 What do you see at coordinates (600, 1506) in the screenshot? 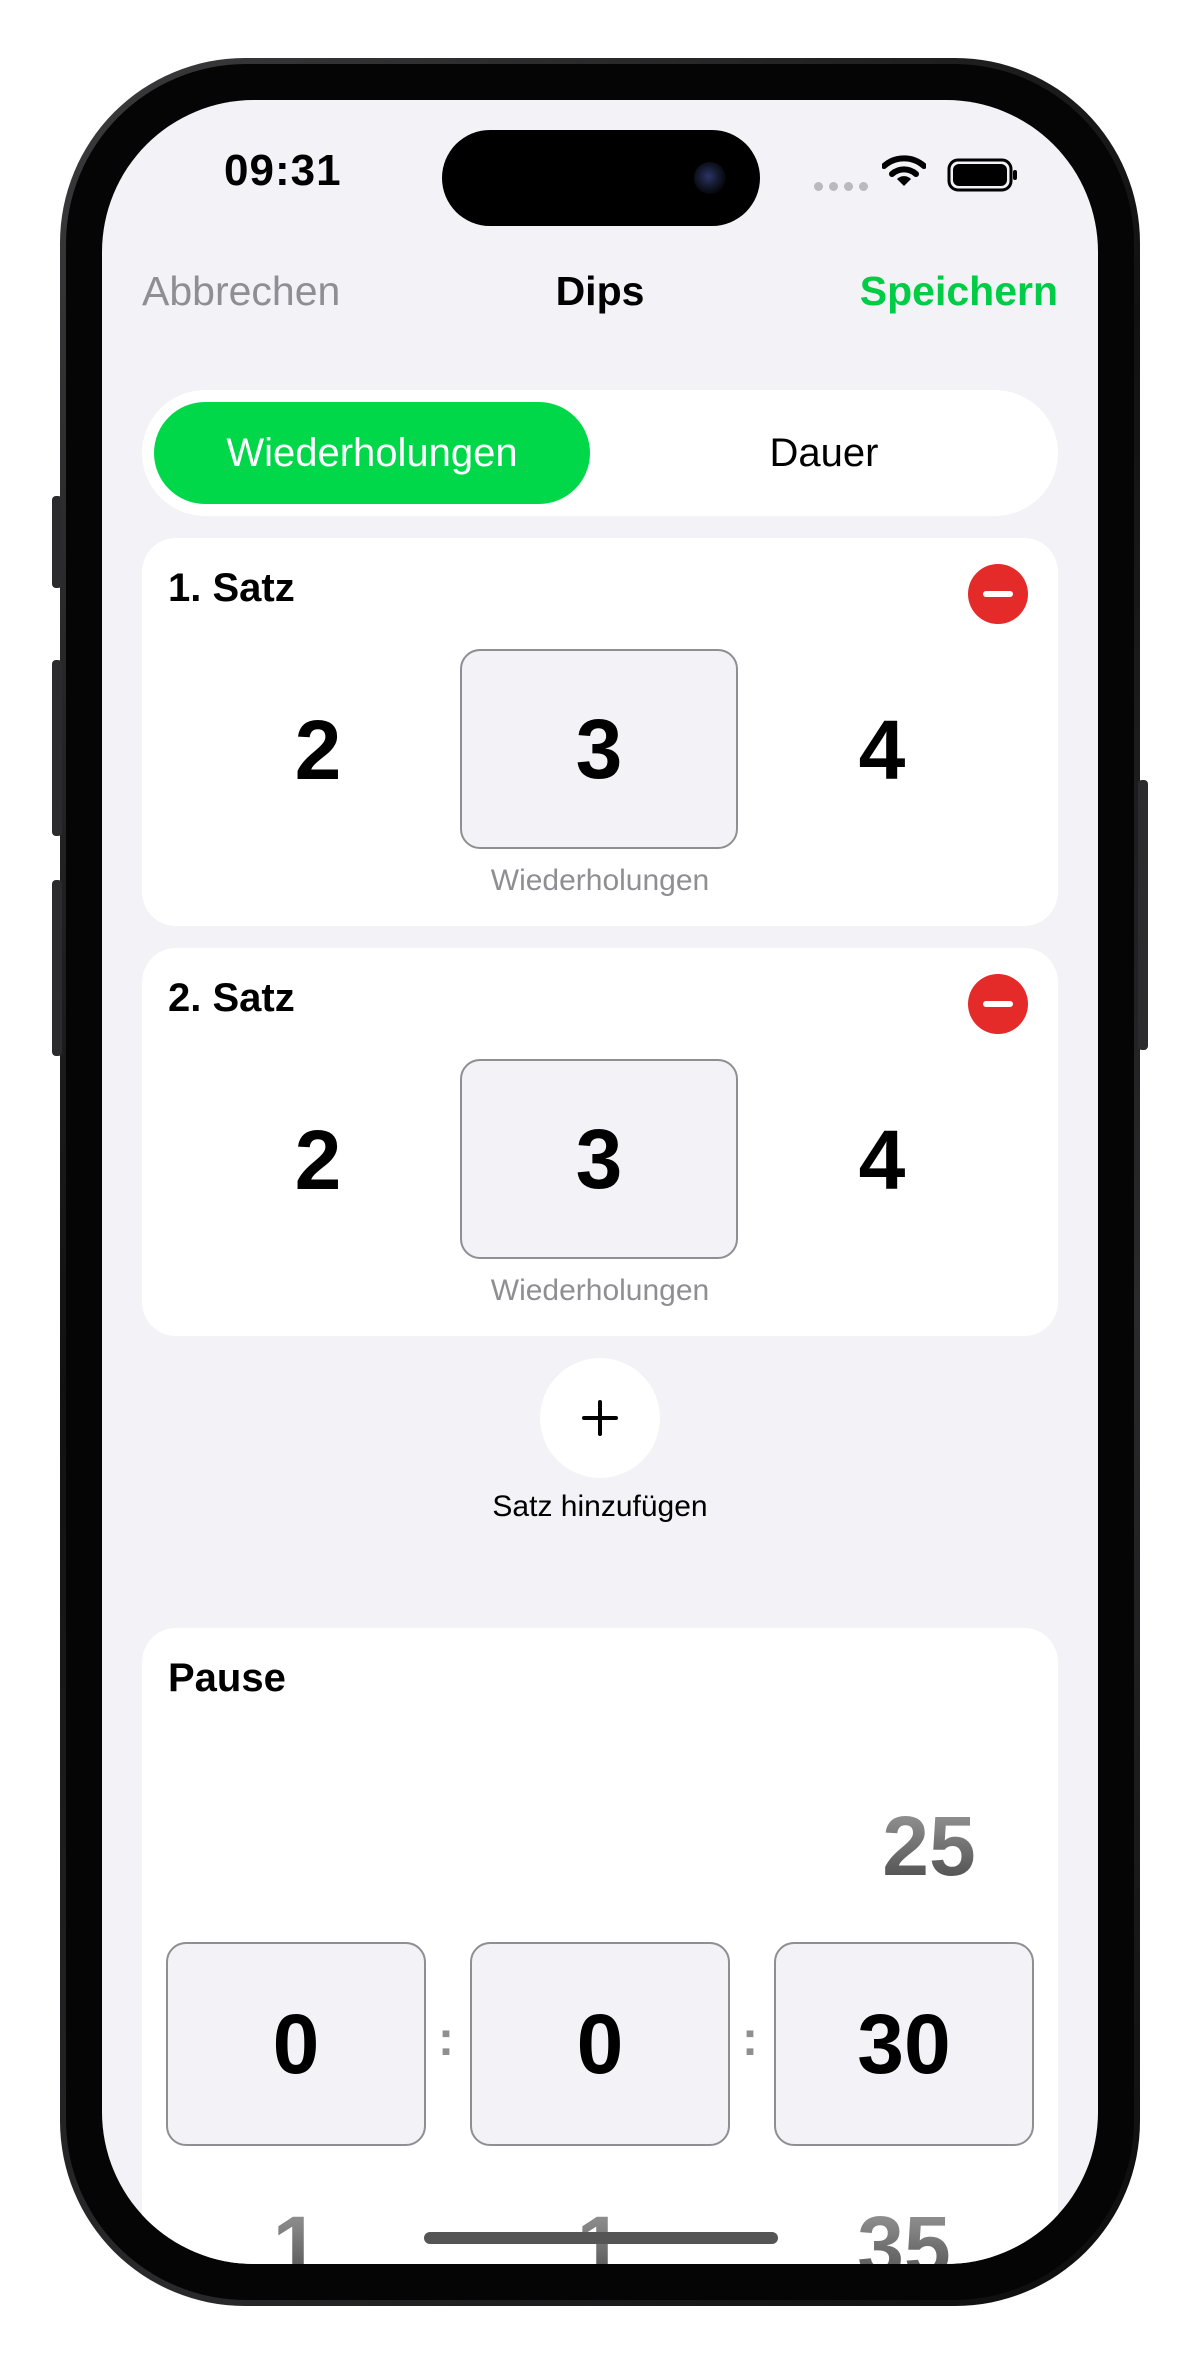
I see `add-set-label: Satz hinzufügen` at bounding box center [600, 1506].